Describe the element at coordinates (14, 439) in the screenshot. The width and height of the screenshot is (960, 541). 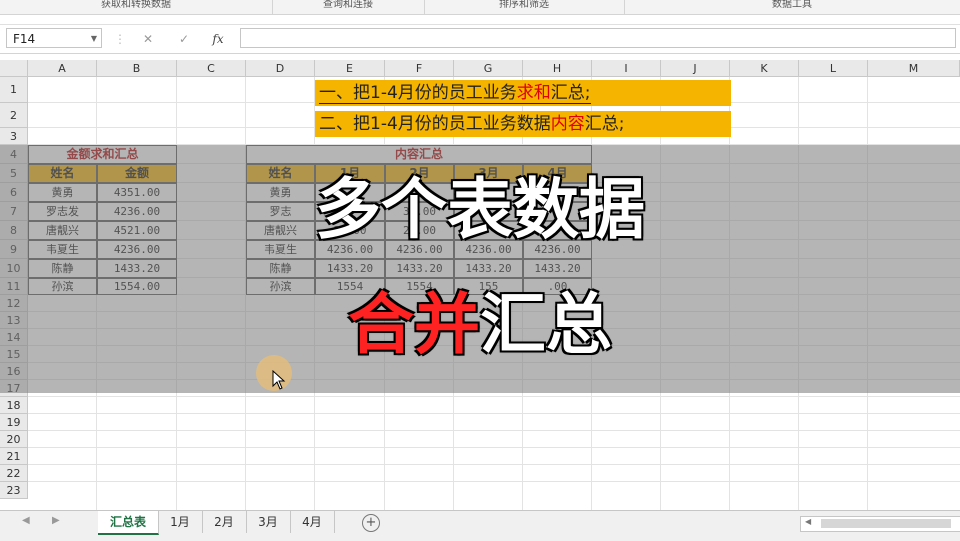
I see `row-header-20: 20` at that location.